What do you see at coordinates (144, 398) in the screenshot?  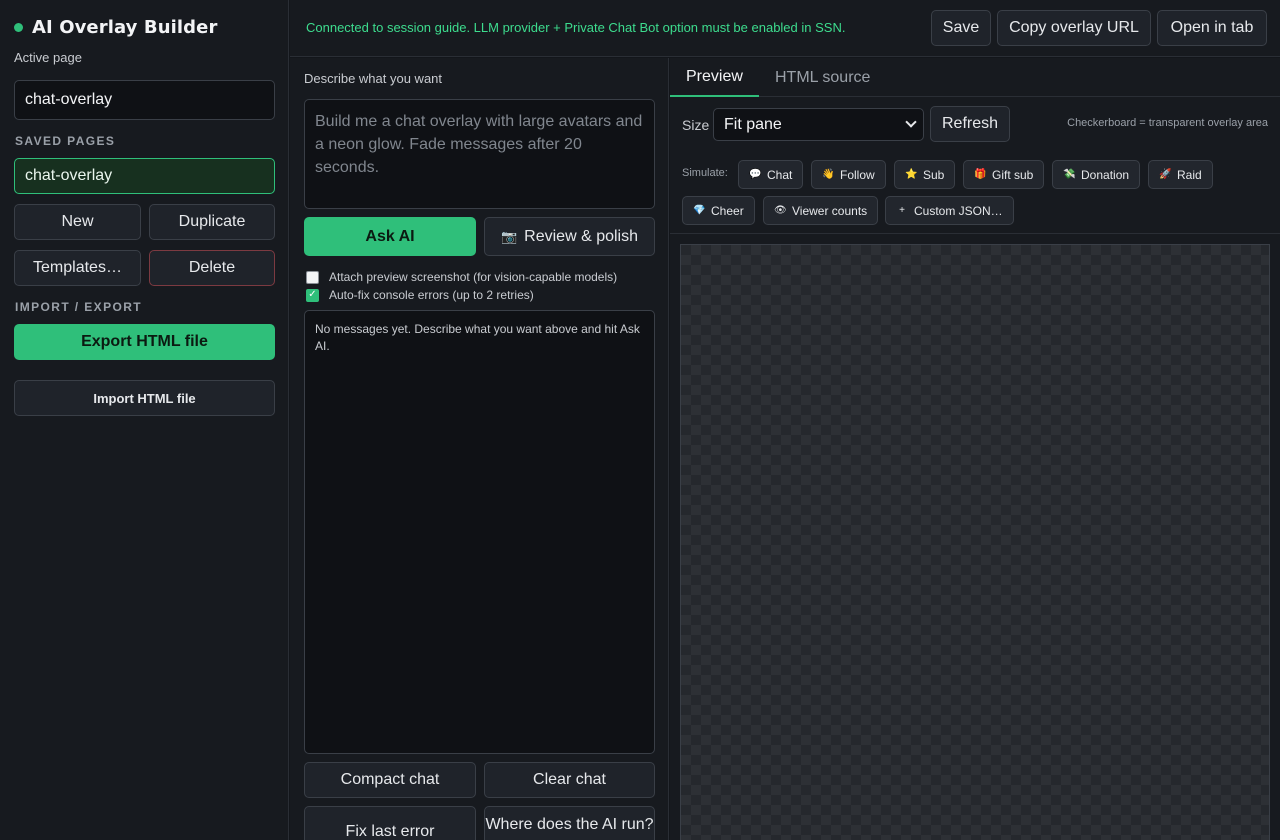 I see `import-html-button: Import HTML file` at bounding box center [144, 398].